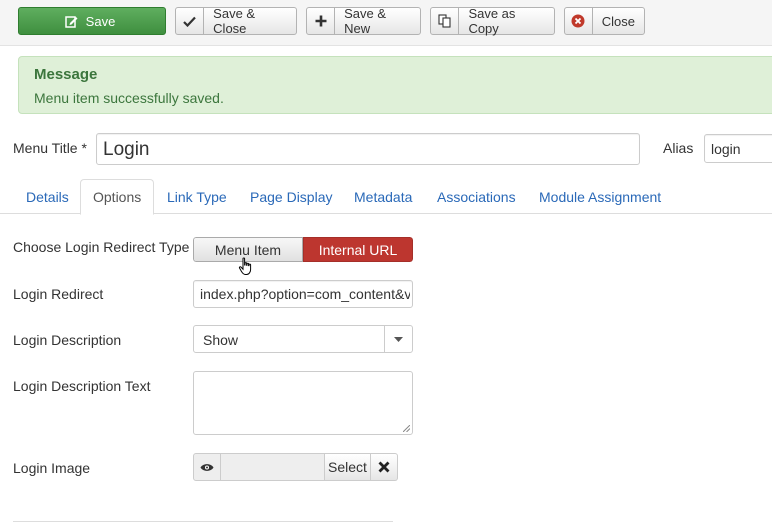 The width and height of the screenshot is (772, 524). I want to click on tab-options: Options, so click(117, 197).